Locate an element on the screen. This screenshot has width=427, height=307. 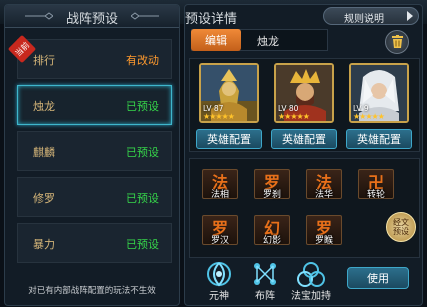
hero-config-button-1: 英雄配置 is located at coordinates (229, 139).